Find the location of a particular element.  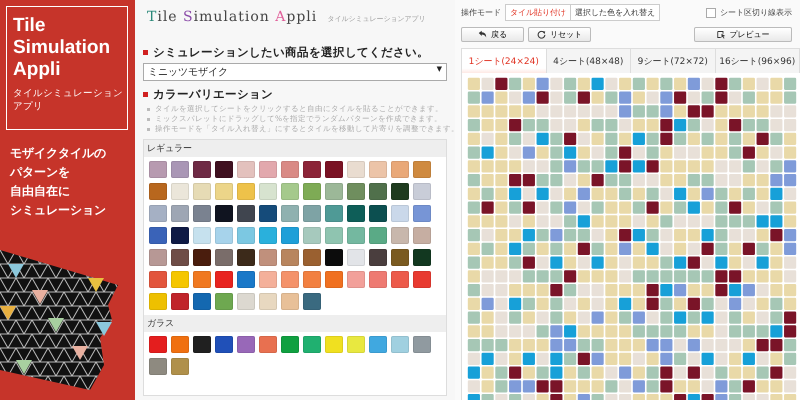

sheet-tab: 16シート(96×96) is located at coordinates (756, 61).